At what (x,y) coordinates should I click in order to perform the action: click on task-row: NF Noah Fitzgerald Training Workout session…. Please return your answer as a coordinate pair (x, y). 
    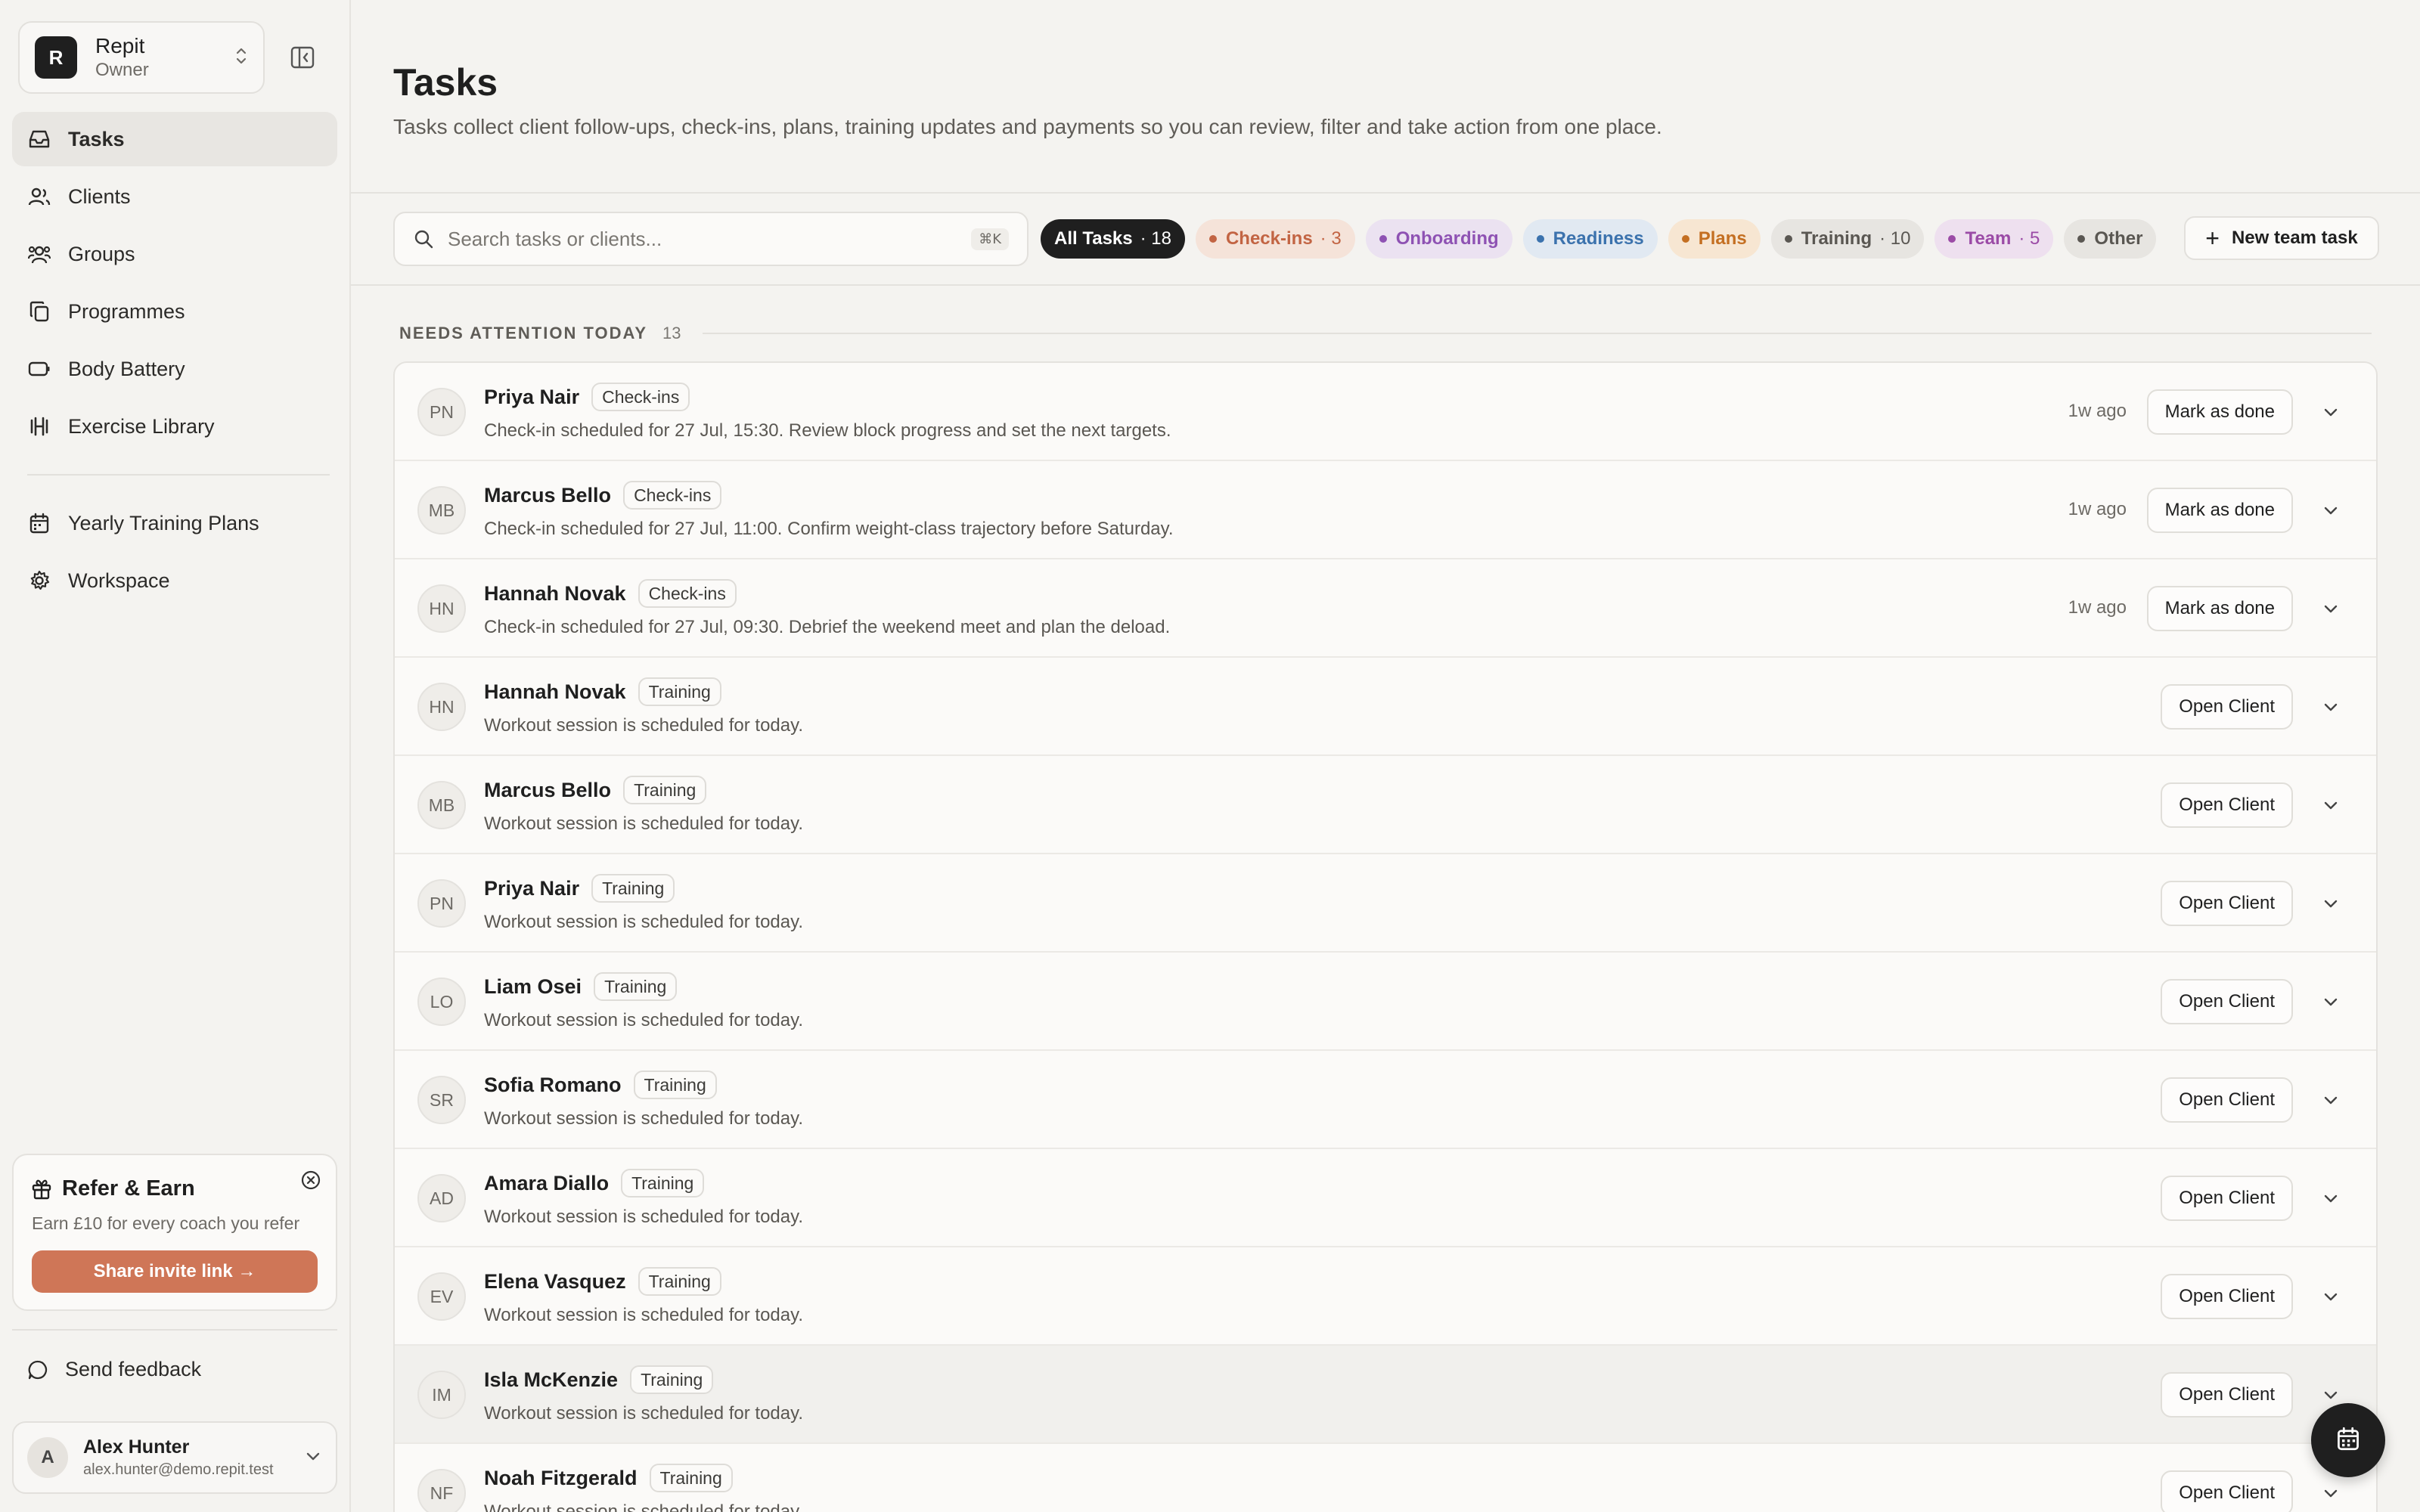
    Looking at the image, I should click on (1385, 1478).